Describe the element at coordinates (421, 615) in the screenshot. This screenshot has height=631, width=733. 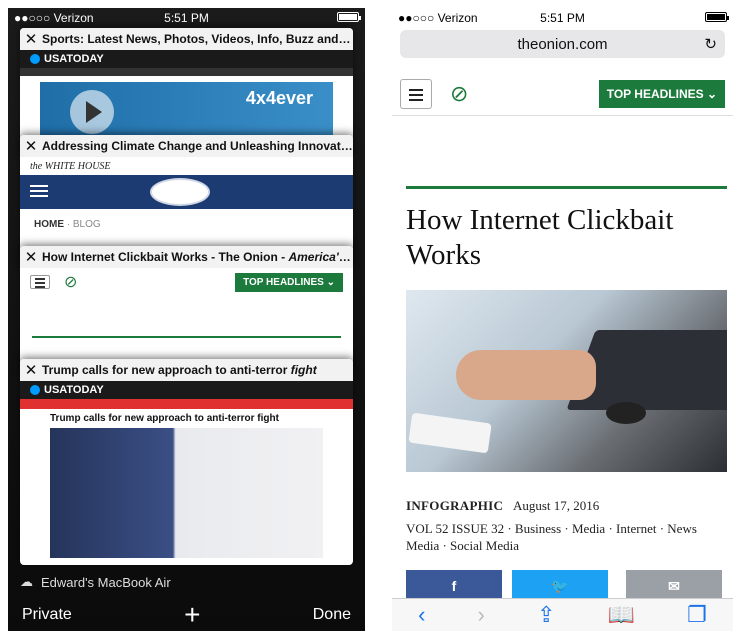
I see `back-icon: ‹` at that location.